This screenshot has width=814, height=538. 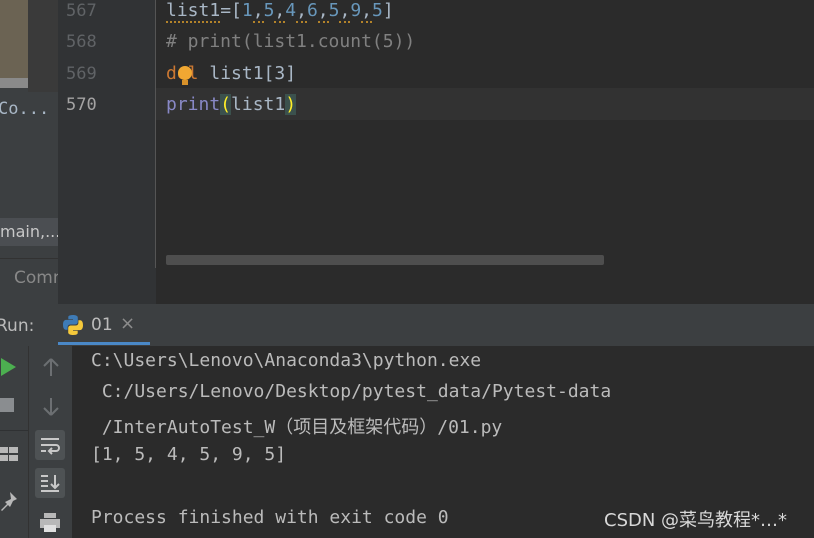 What do you see at coordinates (51, 367) in the screenshot?
I see `arrow-up-icon` at bounding box center [51, 367].